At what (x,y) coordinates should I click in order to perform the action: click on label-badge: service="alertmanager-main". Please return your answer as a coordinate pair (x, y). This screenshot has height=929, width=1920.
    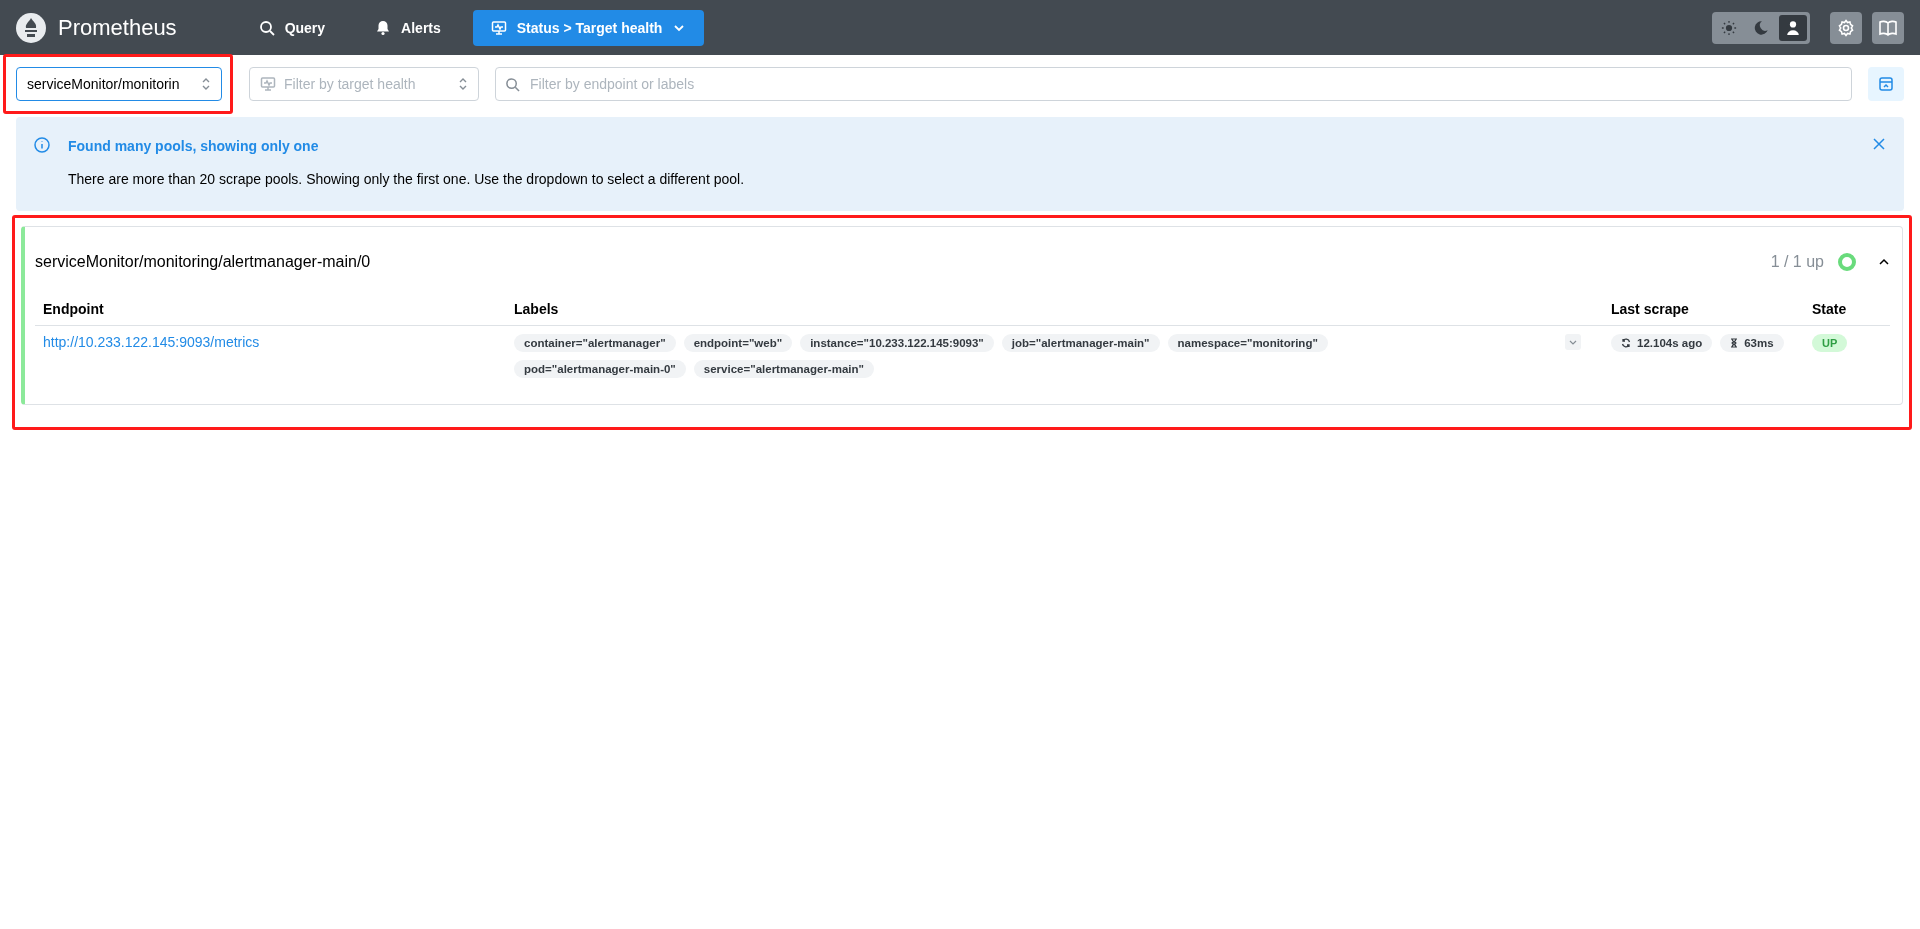
    Looking at the image, I should click on (783, 369).